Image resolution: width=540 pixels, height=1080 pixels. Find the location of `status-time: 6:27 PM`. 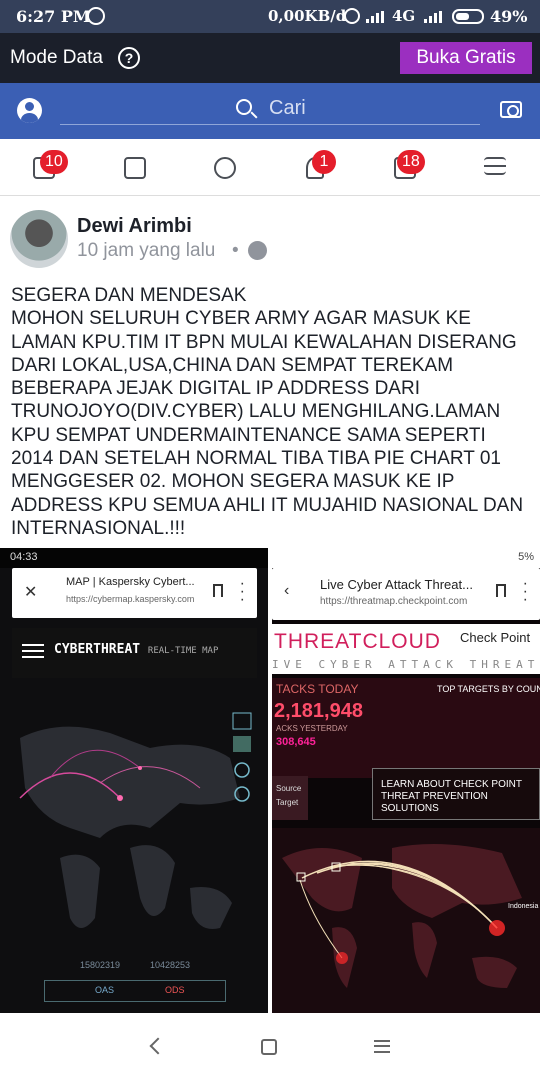

status-time: 6:27 PM is located at coordinates (53, 16).